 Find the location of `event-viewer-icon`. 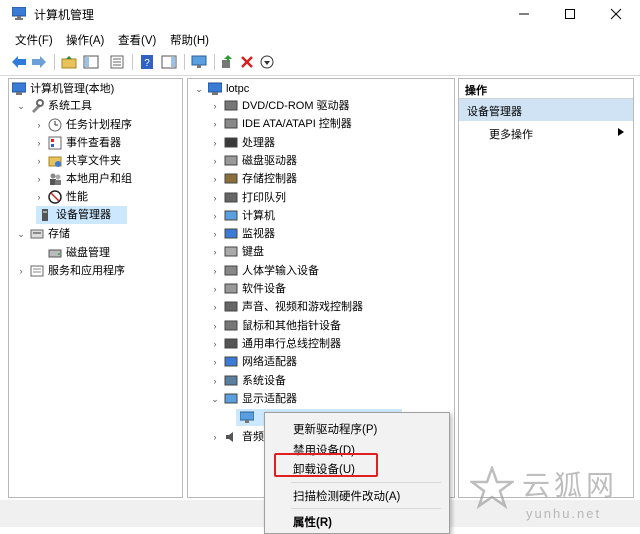

event-viewer-icon is located at coordinates (55, 143).